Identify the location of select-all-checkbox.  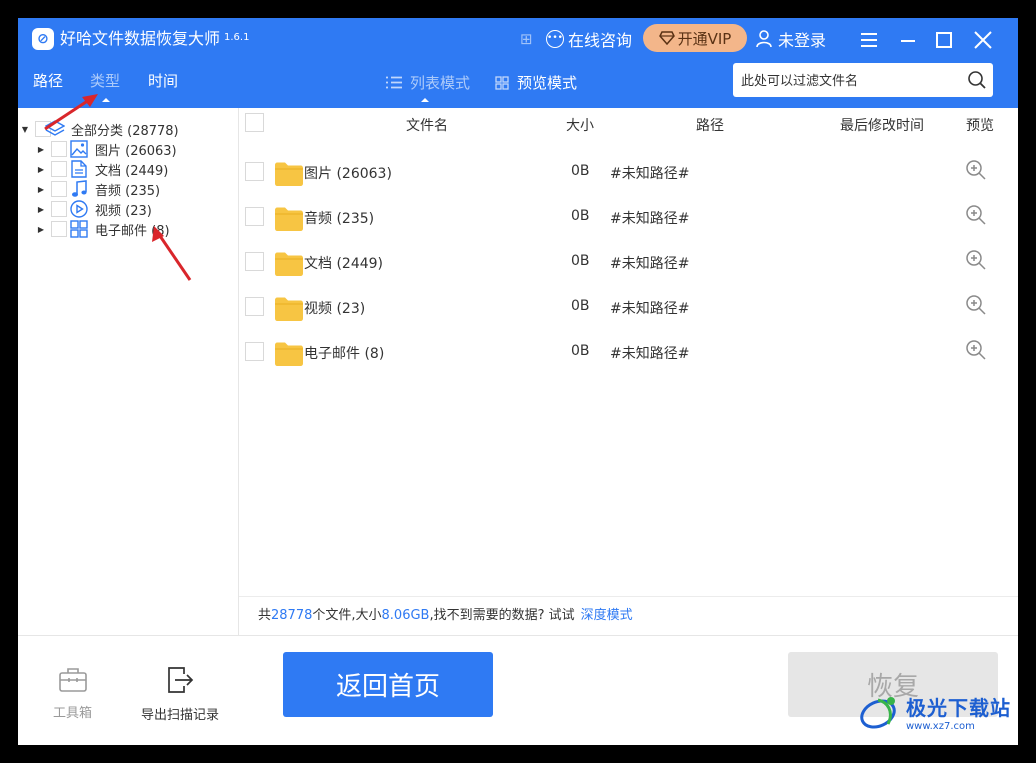
(254, 122).